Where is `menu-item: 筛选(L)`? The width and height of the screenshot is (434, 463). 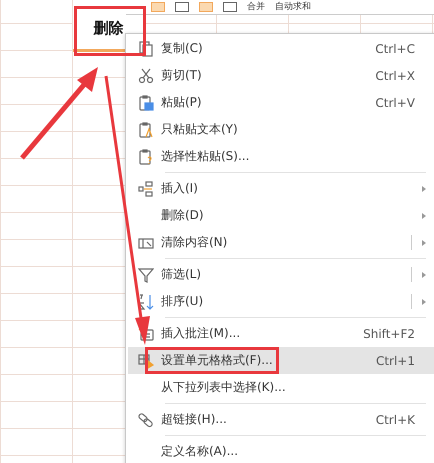 menu-item: 筛选(L) is located at coordinates (281, 272).